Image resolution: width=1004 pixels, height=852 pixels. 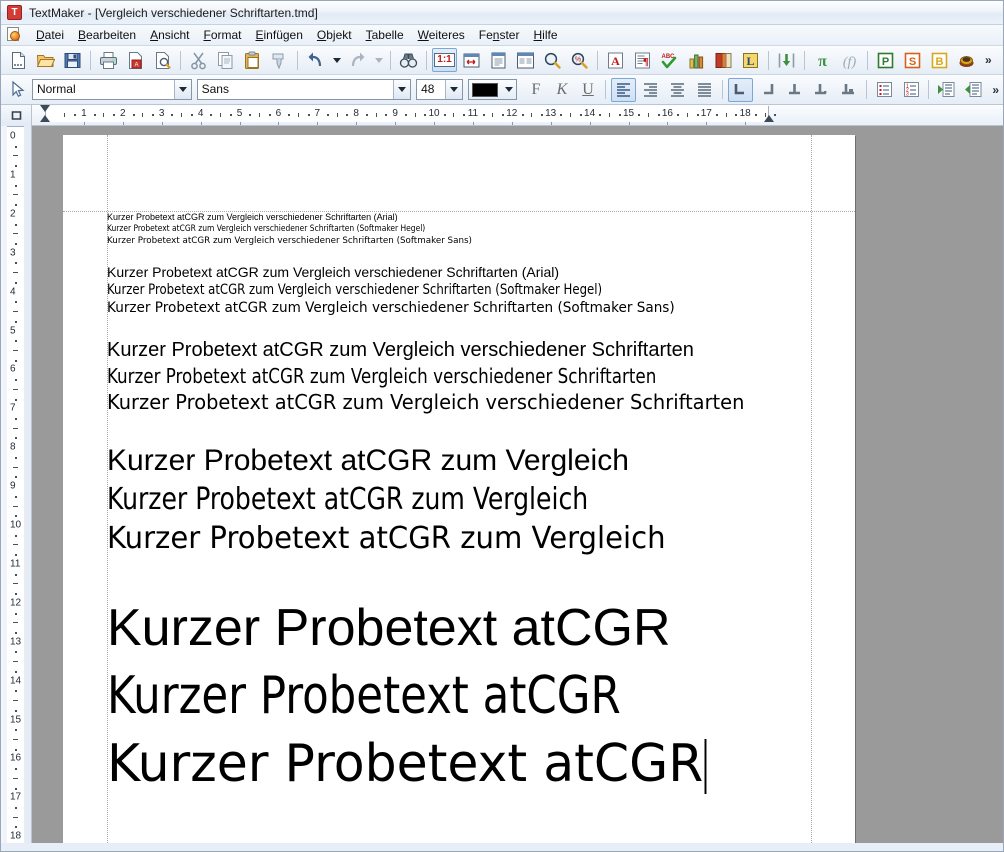 What do you see at coordinates (786, 60) in the screenshot?
I see `mail-merge-button` at bounding box center [786, 60].